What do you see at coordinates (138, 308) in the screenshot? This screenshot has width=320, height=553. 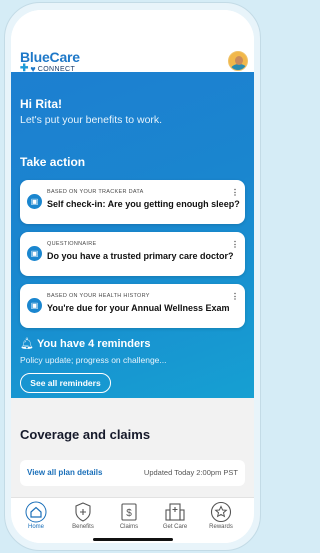 I see `card-title: You're due for your Annual Wellness Exam` at bounding box center [138, 308].